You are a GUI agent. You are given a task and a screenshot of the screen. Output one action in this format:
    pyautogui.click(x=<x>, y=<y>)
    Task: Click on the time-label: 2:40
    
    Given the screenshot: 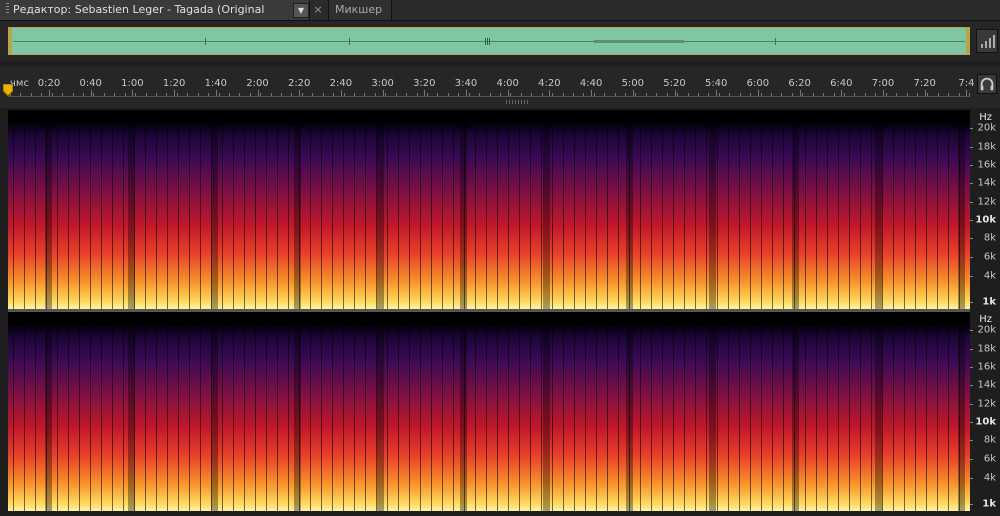 What is the action you would take?
    pyautogui.click(x=341, y=83)
    